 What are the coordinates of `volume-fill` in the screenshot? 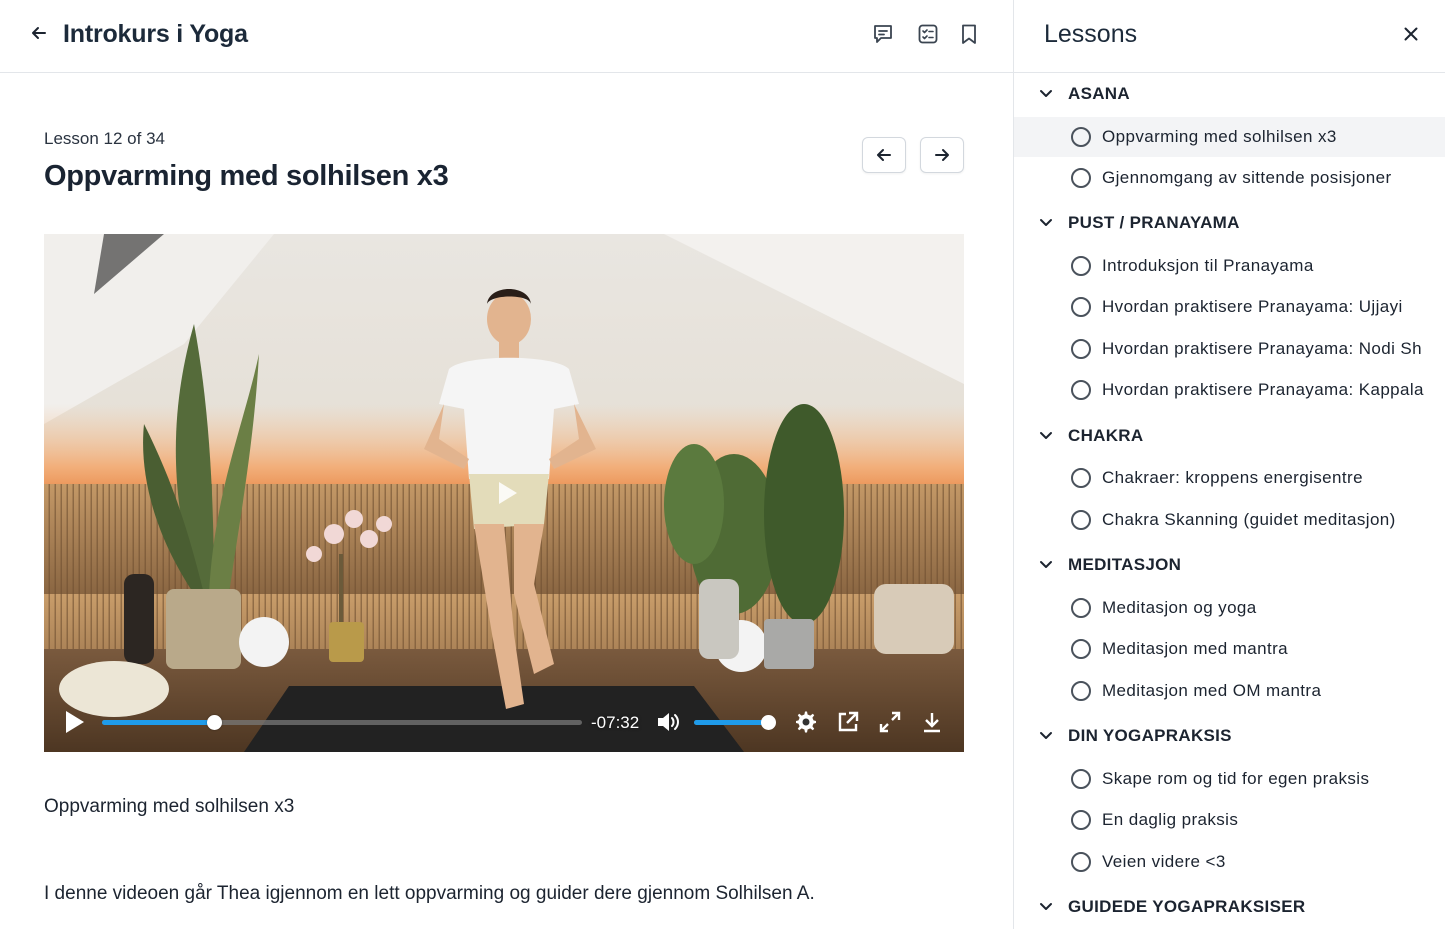 It's located at (731, 722).